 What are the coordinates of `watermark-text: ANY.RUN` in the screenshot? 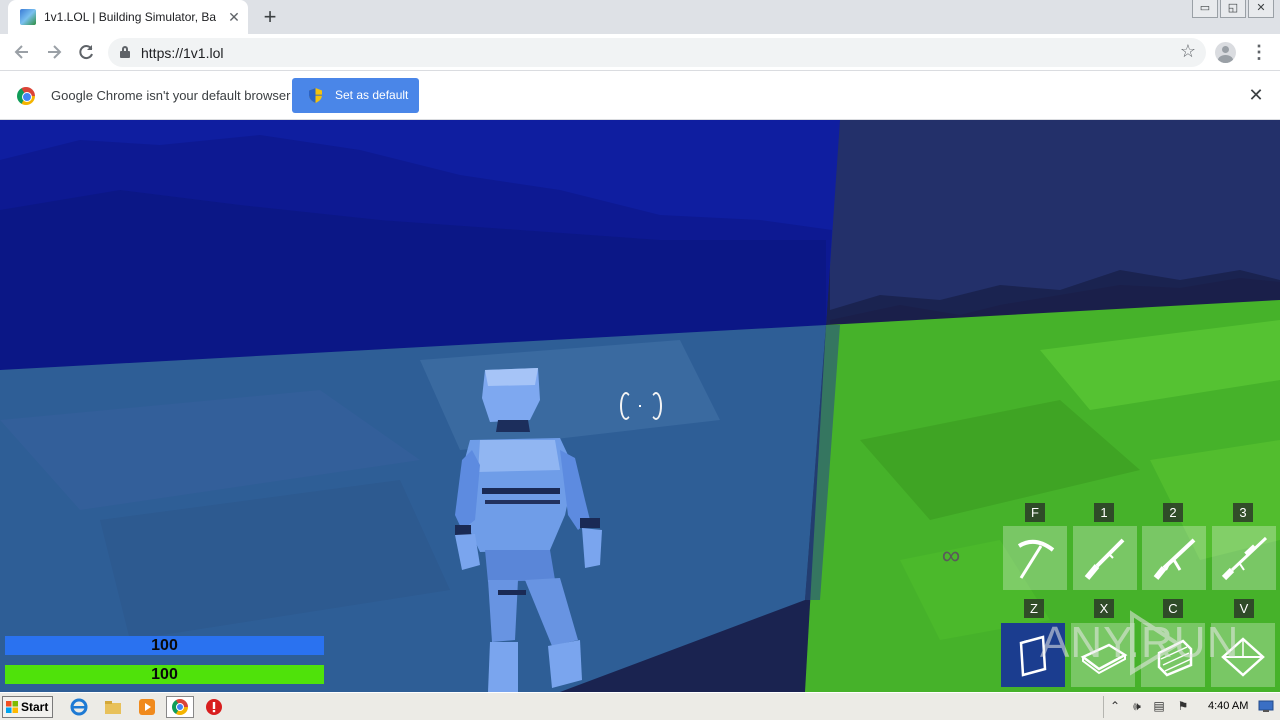 It's located at (1140, 642).